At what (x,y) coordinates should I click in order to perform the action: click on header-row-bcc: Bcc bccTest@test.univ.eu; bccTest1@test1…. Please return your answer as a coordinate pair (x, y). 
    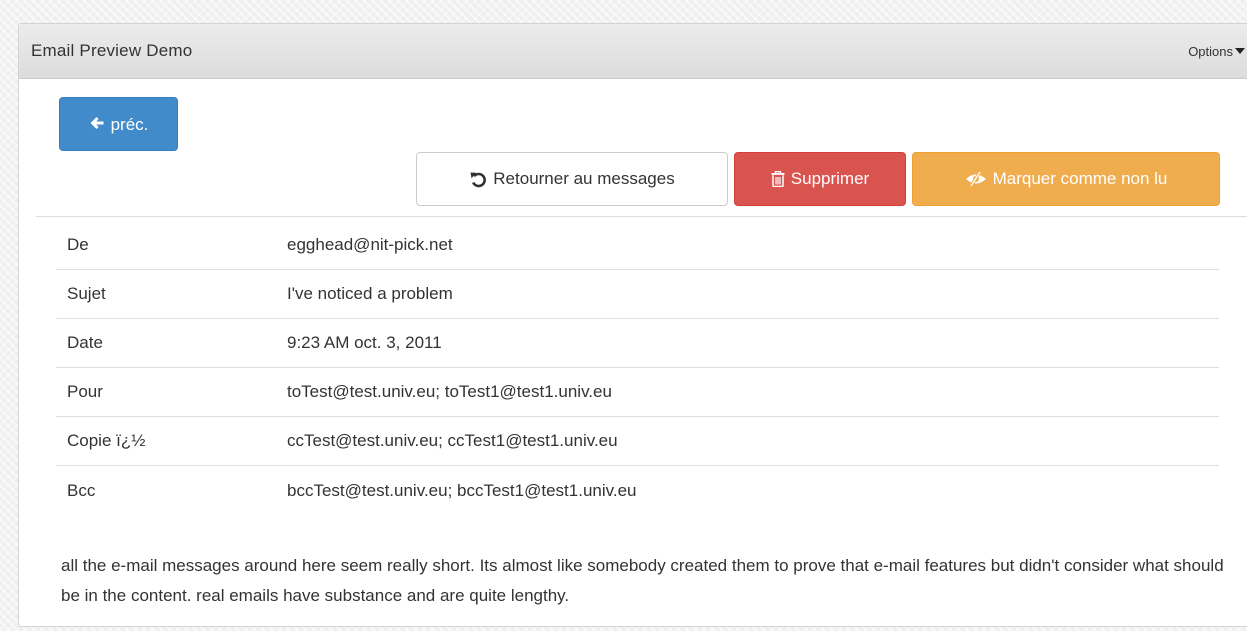
    Looking at the image, I should click on (637, 490).